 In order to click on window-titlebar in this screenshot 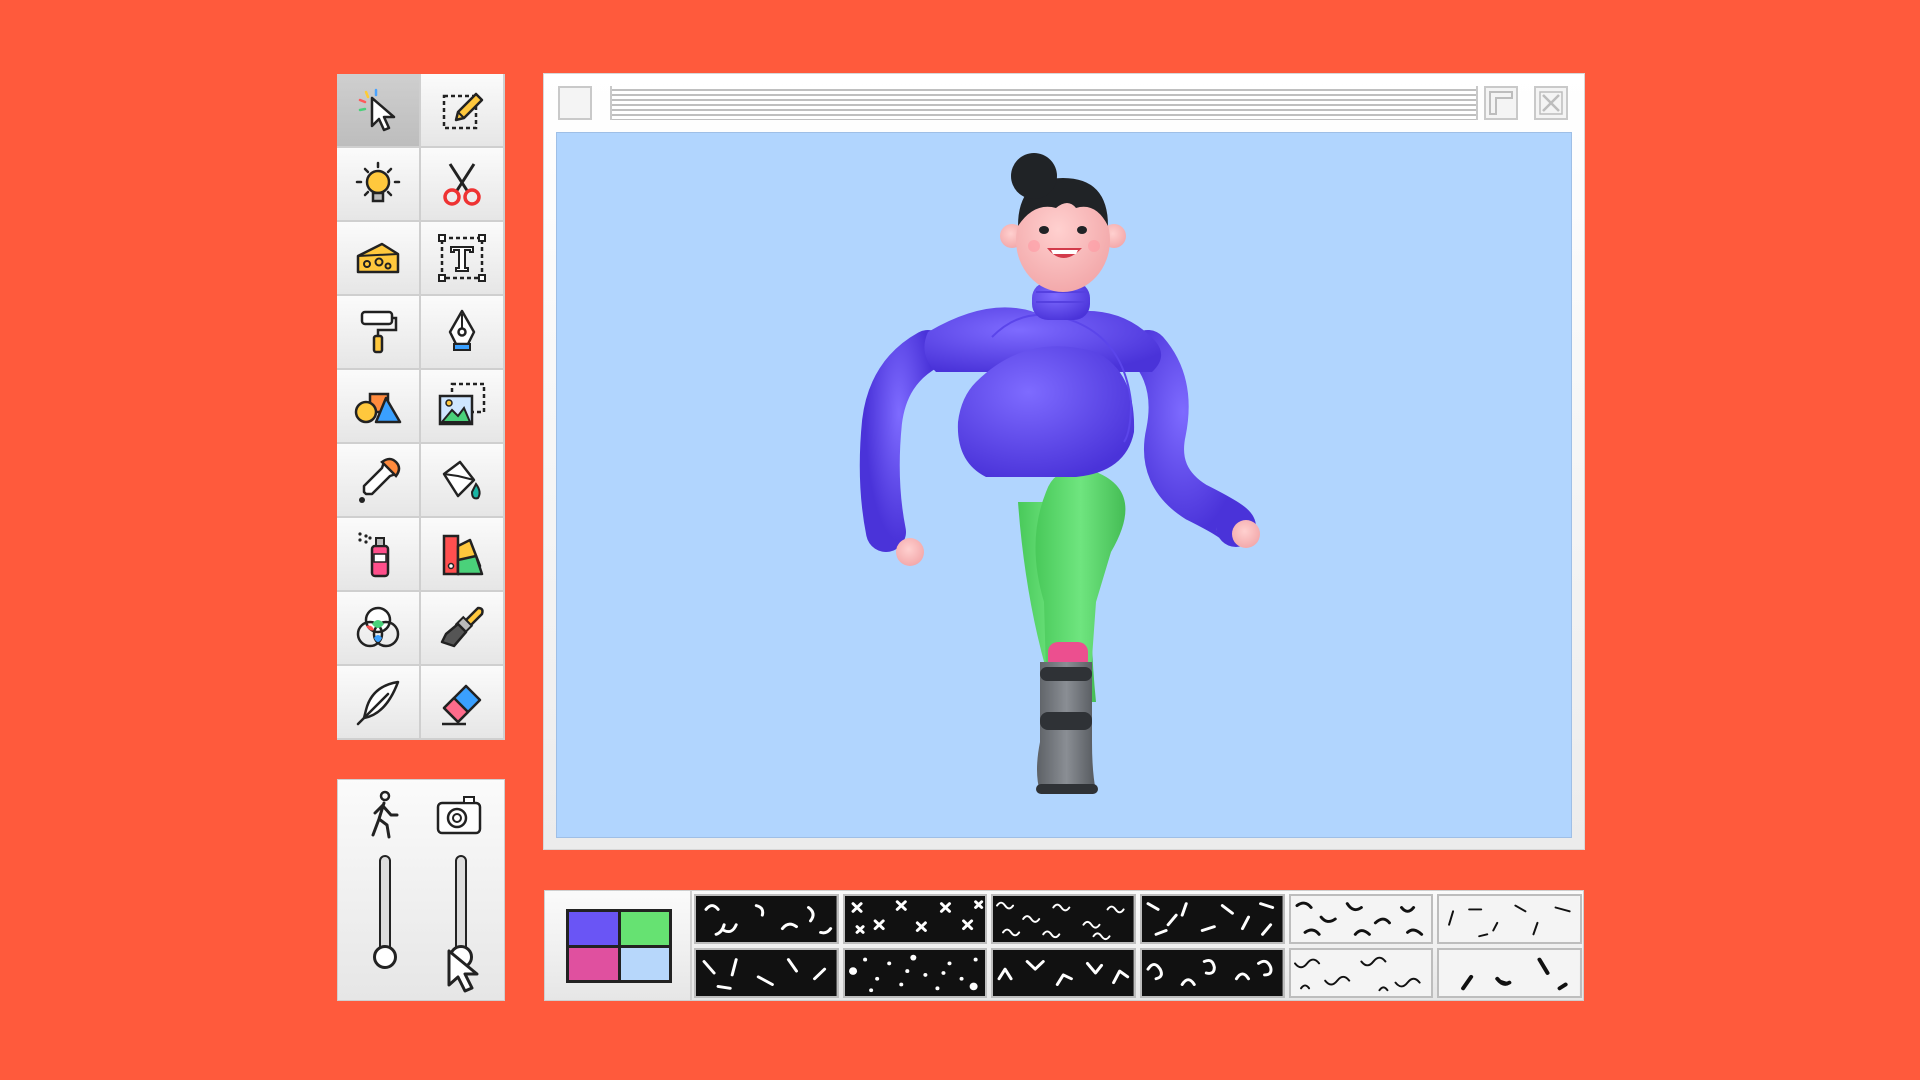, I will do `click(1064, 103)`.